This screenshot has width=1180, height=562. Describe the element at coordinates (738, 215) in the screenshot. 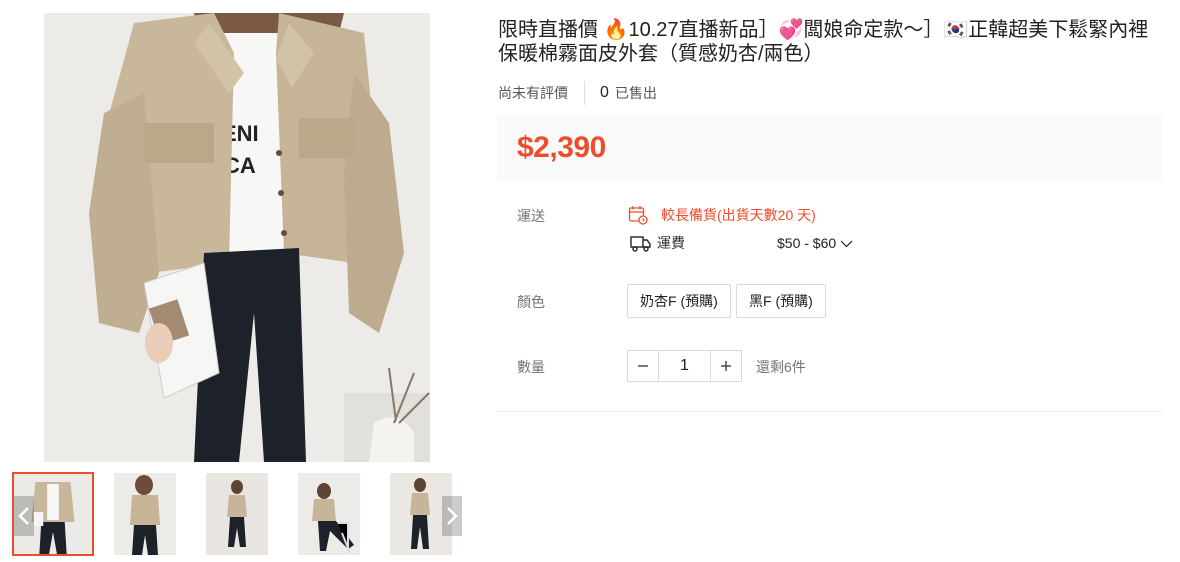

I see `shipping-note-text: 較長備貨(出貨天數20 天)` at that location.